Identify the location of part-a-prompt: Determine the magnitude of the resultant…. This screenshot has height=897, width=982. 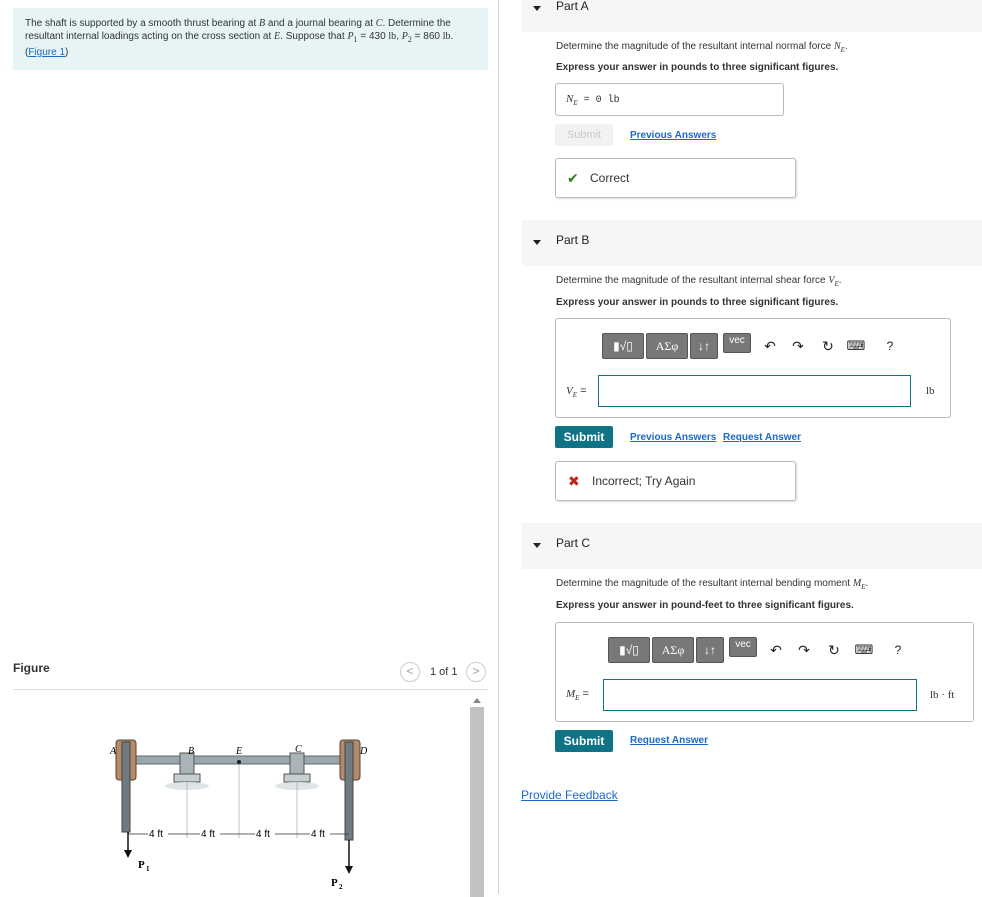
(702, 47).